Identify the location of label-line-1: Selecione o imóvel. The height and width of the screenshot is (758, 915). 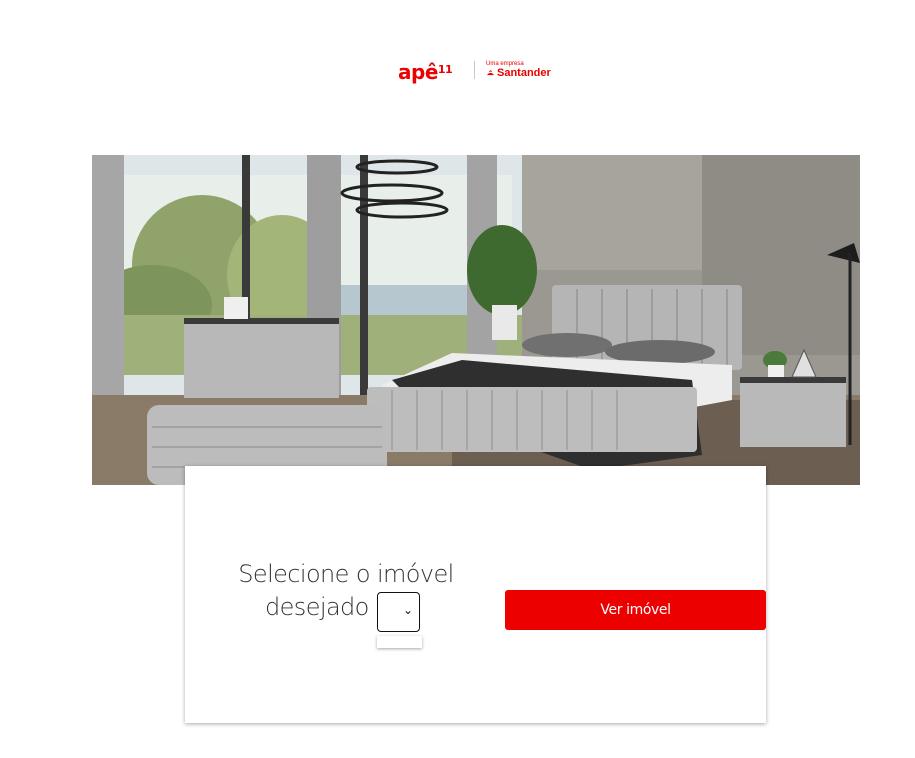
(346, 574).